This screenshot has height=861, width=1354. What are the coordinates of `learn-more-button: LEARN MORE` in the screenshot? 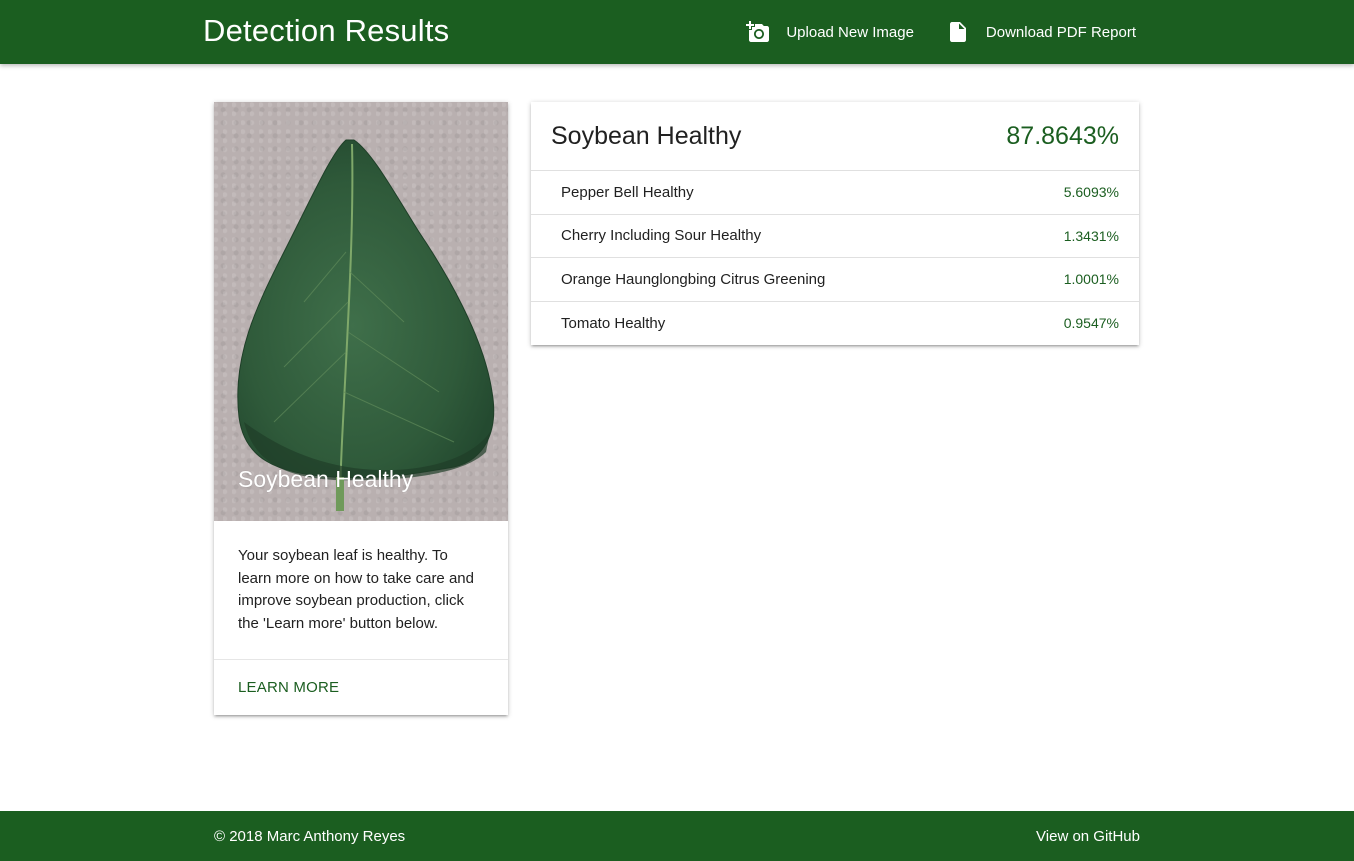 It's located at (288, 687).